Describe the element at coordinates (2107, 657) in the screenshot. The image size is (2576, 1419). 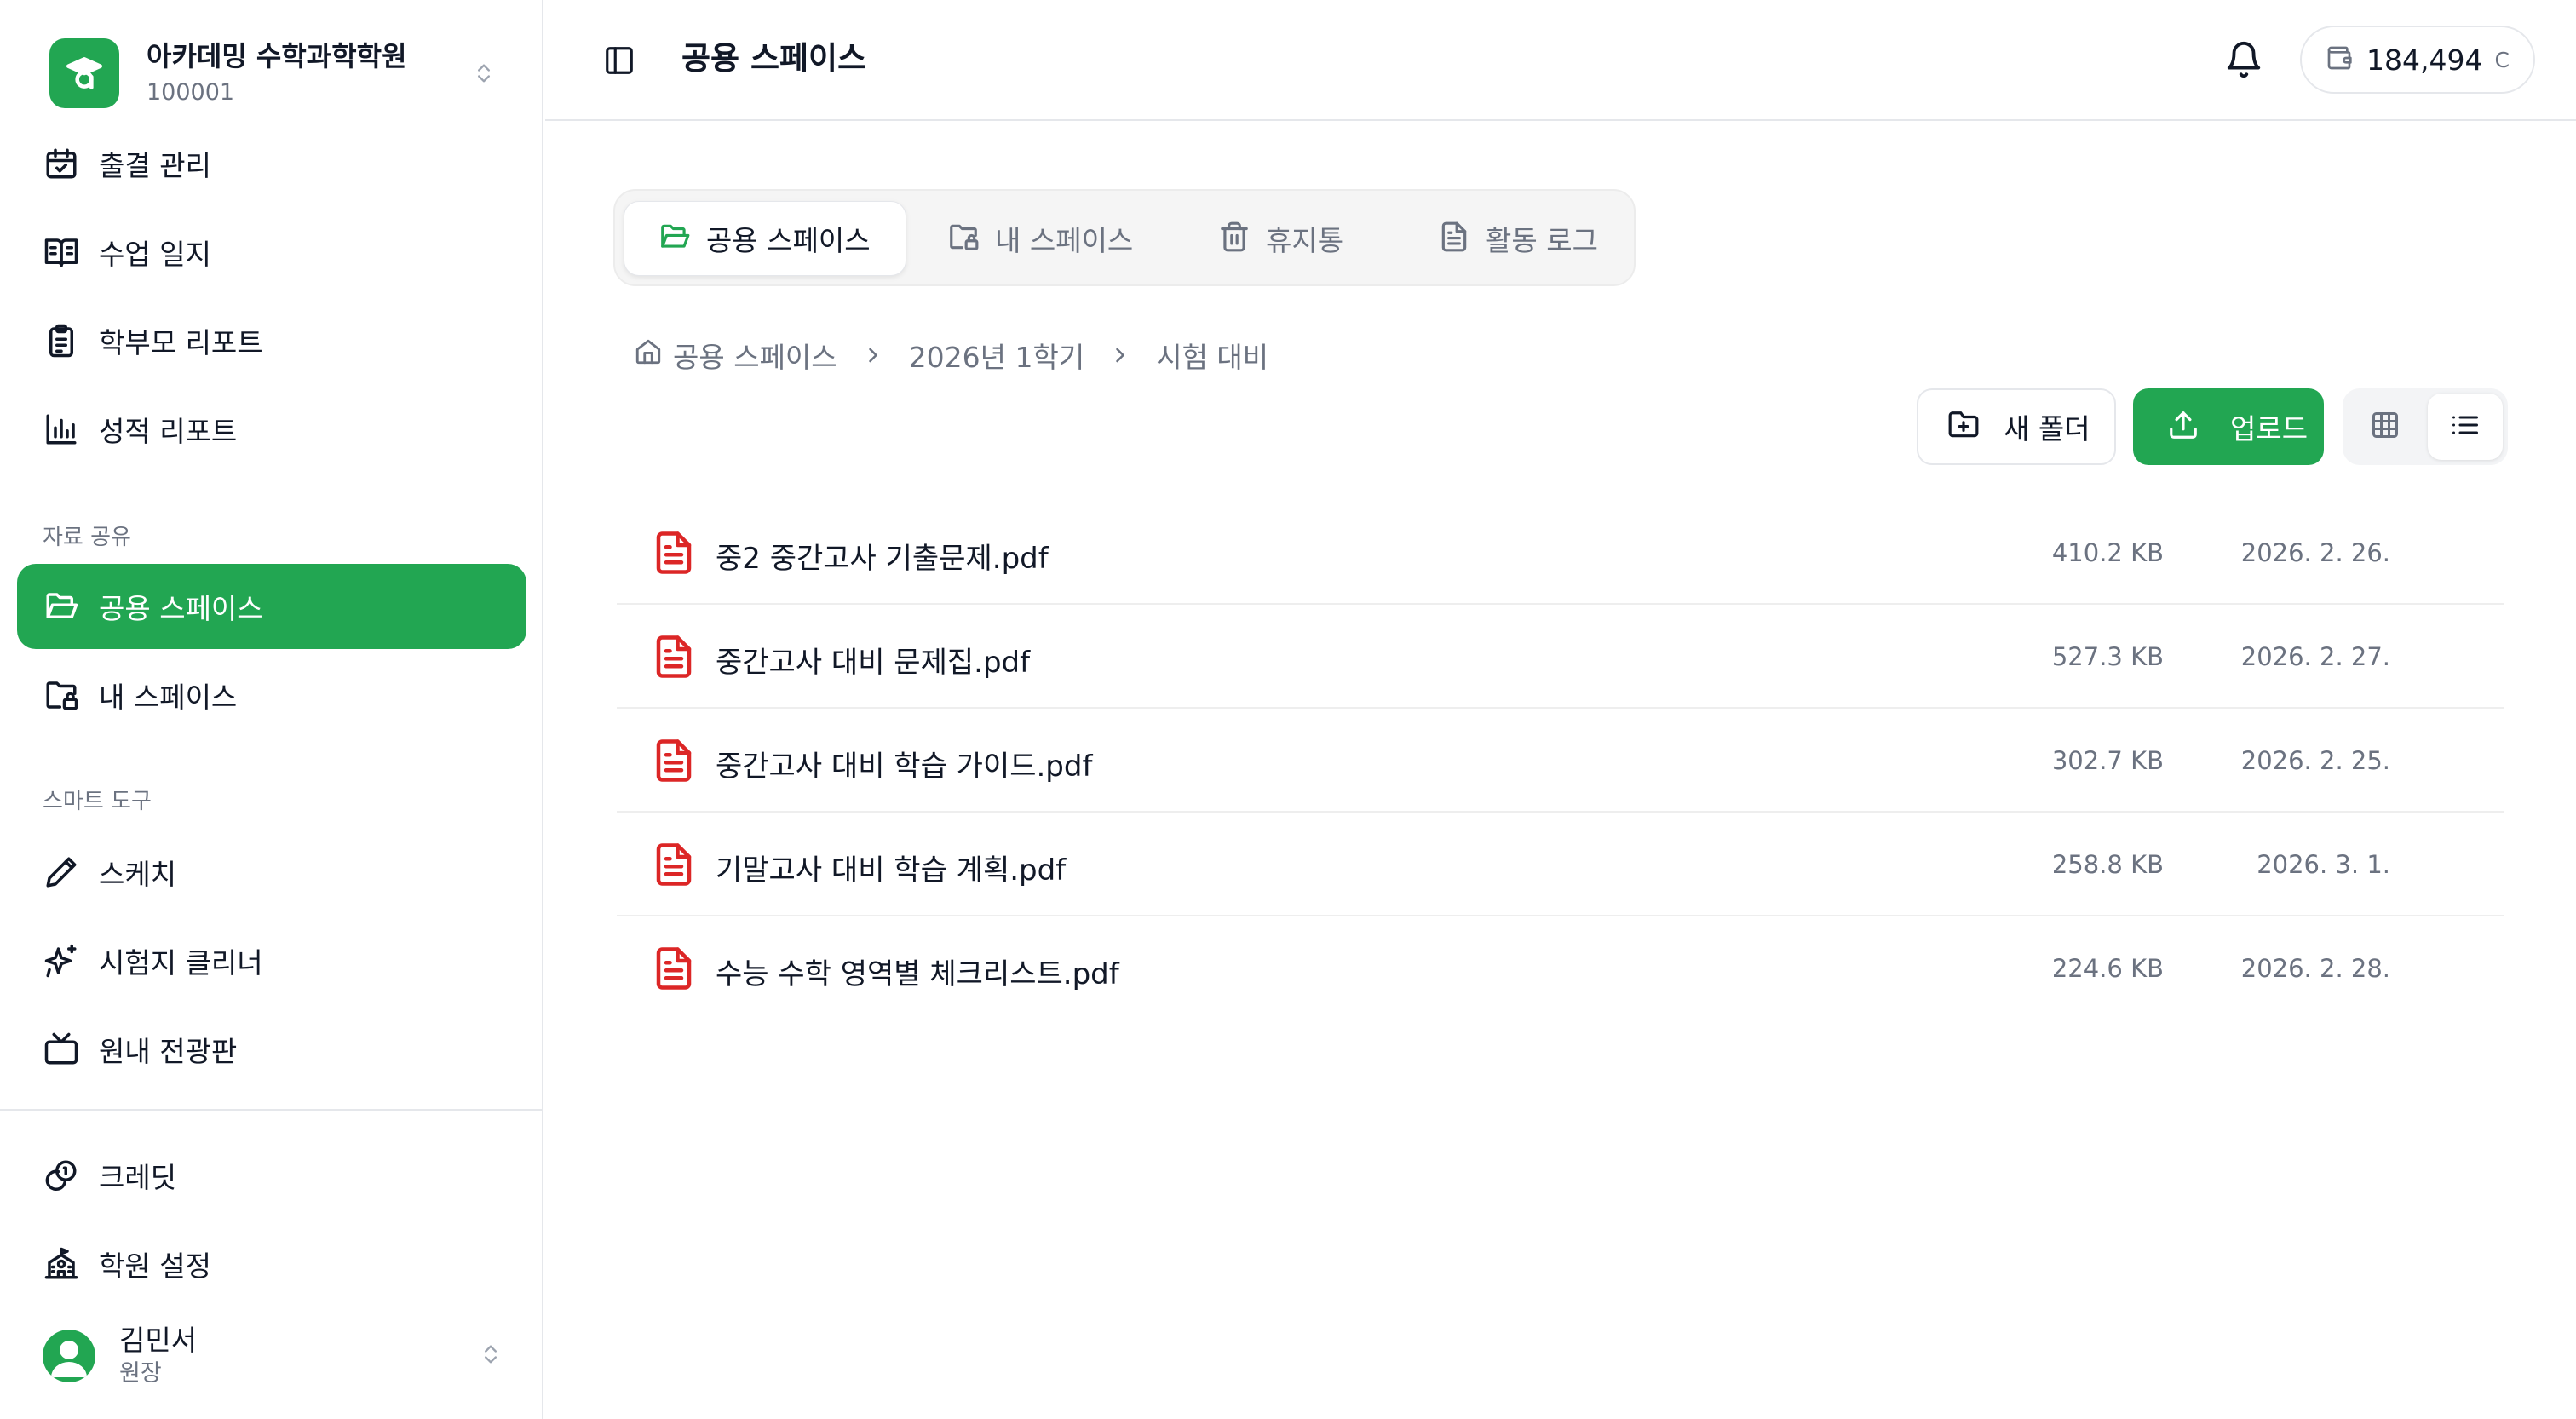
I see `file-size: 527.3 KB` at that location.